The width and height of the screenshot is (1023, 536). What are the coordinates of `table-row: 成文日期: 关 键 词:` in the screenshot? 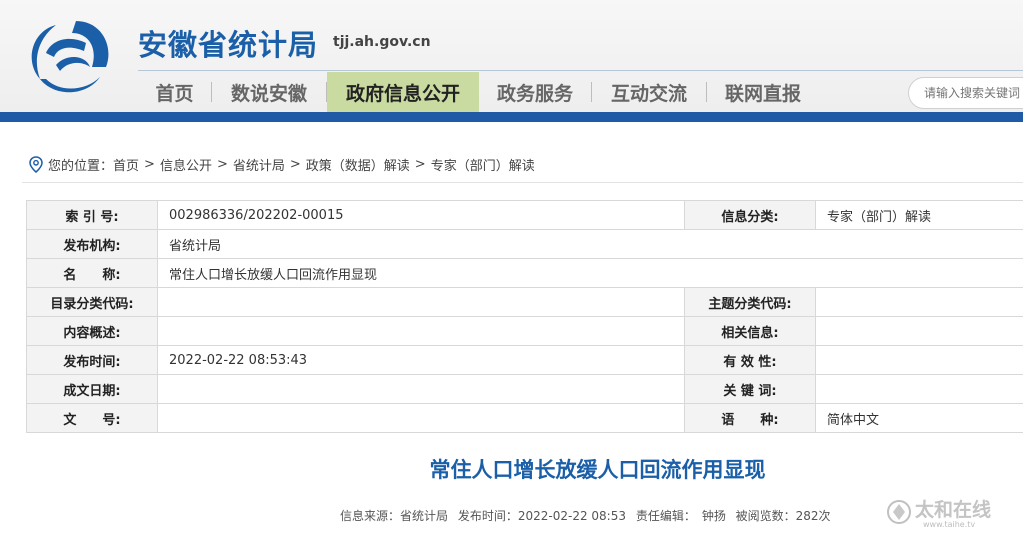 It's located at (524, 389).